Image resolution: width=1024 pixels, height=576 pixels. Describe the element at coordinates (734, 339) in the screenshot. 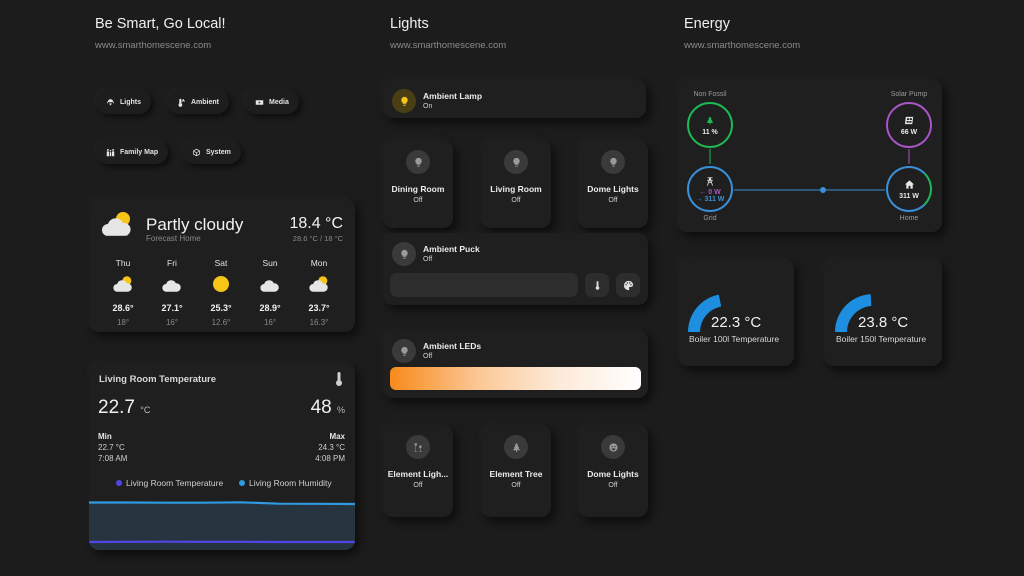

I see `boiler-100-label: Boiler 100l Temperature` at that location.